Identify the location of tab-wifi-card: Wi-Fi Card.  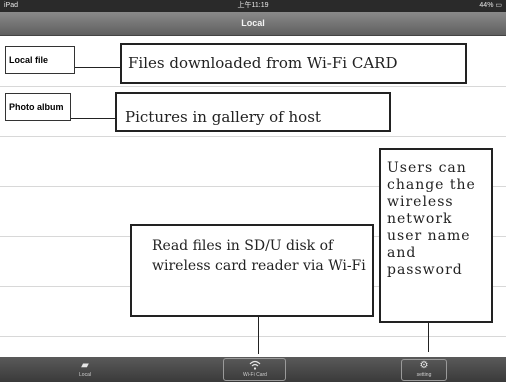
(255, 369).